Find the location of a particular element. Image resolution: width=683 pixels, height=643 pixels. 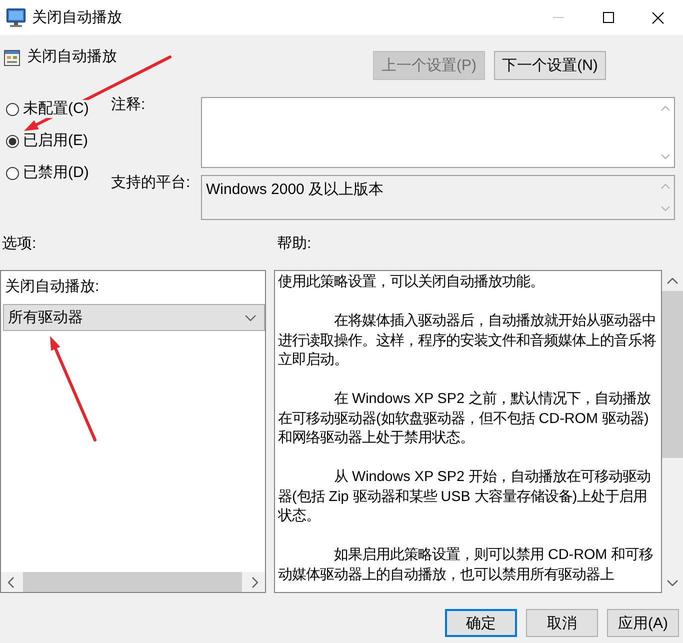

form-window-icon is located at coordinates (12, 58).